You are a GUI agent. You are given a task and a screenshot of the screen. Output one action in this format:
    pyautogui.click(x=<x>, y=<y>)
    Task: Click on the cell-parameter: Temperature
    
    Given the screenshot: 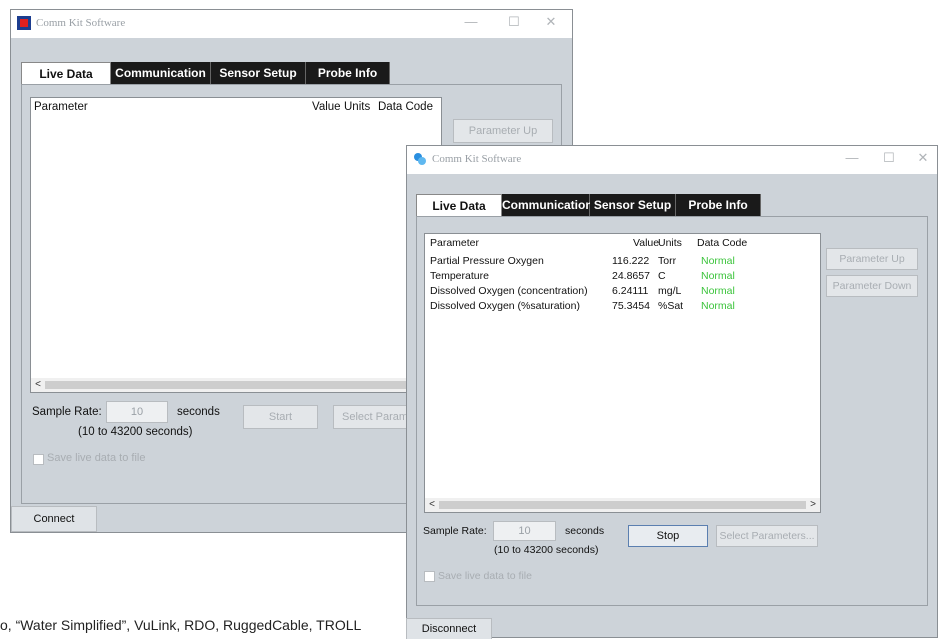 What is the action you would take?
    pyautogui.click(x=459, y=276)
    